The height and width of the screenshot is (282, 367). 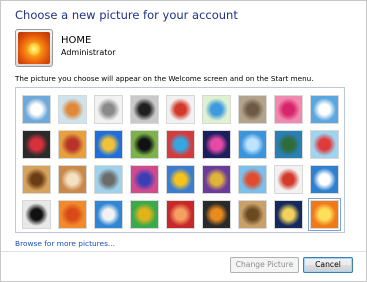 What do you see at coordinates (288, 144) in the screenshot?
I see `picture-mountain-lake` at bounding box center [288, 144].